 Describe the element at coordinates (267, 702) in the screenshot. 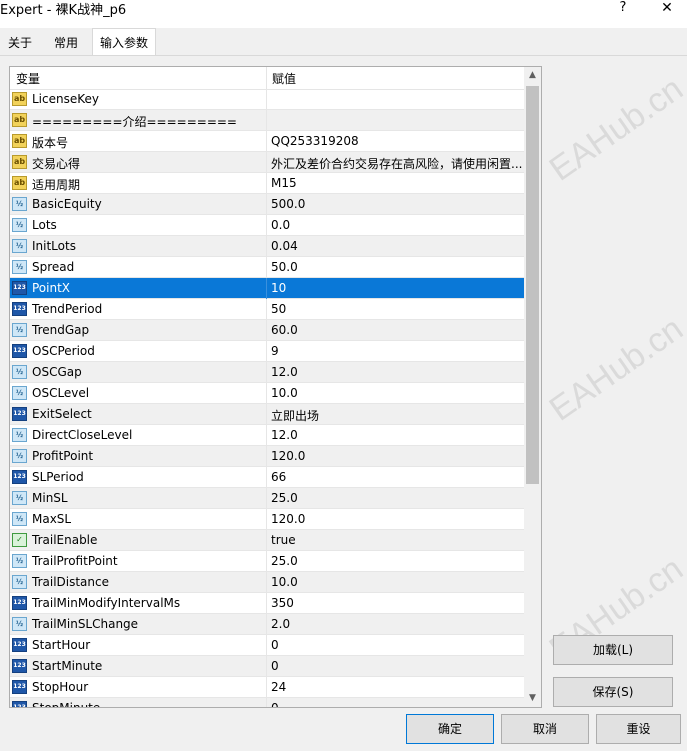

I see `parameter-row: 123 StopMinute 0` at that location.